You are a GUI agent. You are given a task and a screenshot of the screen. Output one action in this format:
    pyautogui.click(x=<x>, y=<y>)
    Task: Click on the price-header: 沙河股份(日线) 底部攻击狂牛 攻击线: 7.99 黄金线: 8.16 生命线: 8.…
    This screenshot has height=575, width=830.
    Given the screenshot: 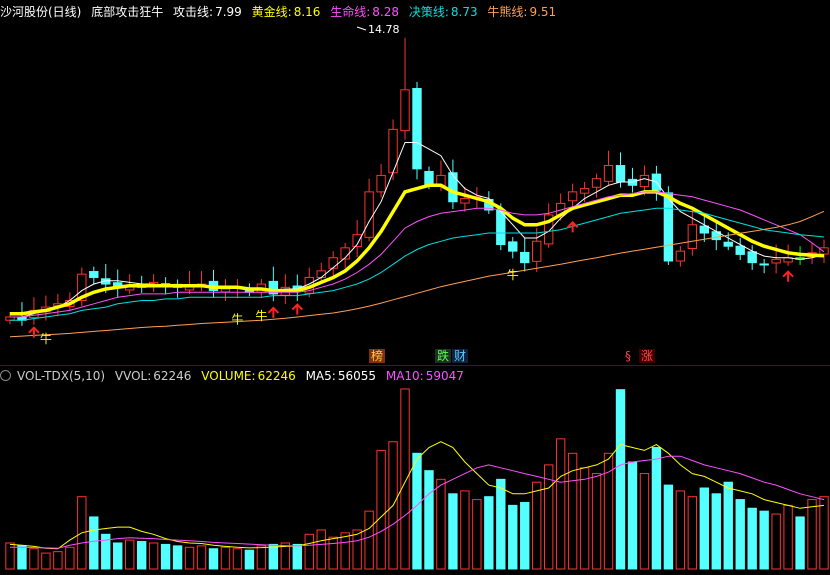 What is the action you would take?
    pyautogui.click(x=281, y=12)
    